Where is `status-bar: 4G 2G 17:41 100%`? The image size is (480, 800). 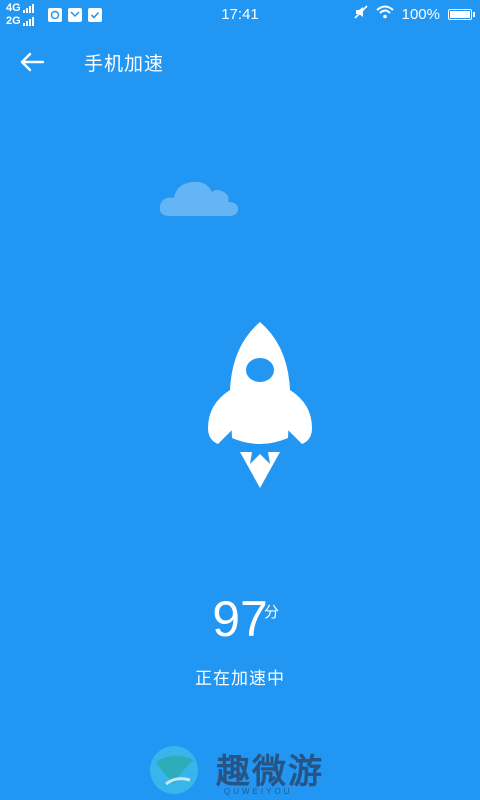 status-bar: 4G 2G 17:41 100% is located at coordinates (240, 16).